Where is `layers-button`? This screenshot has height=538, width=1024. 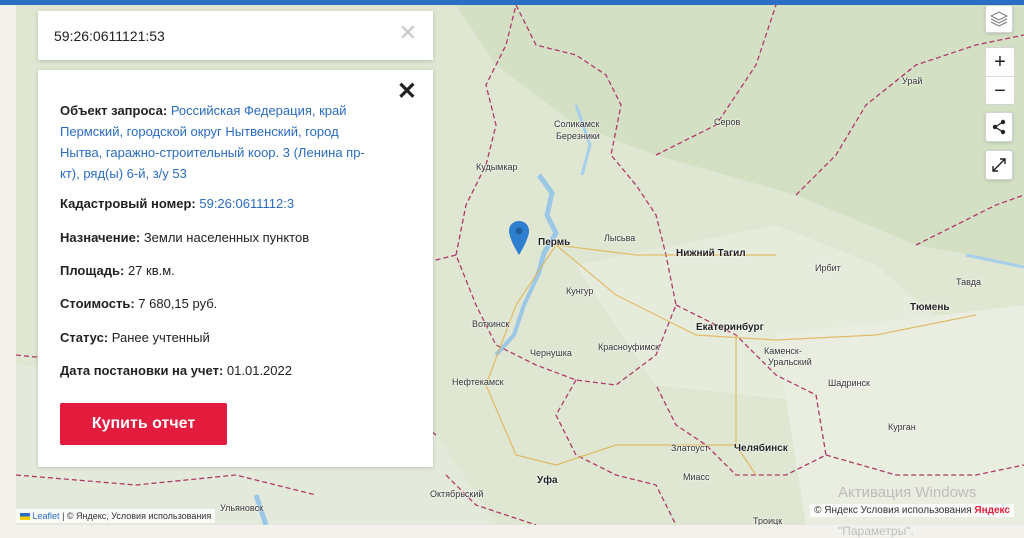
layers-button is located at coordinates (999, 19).